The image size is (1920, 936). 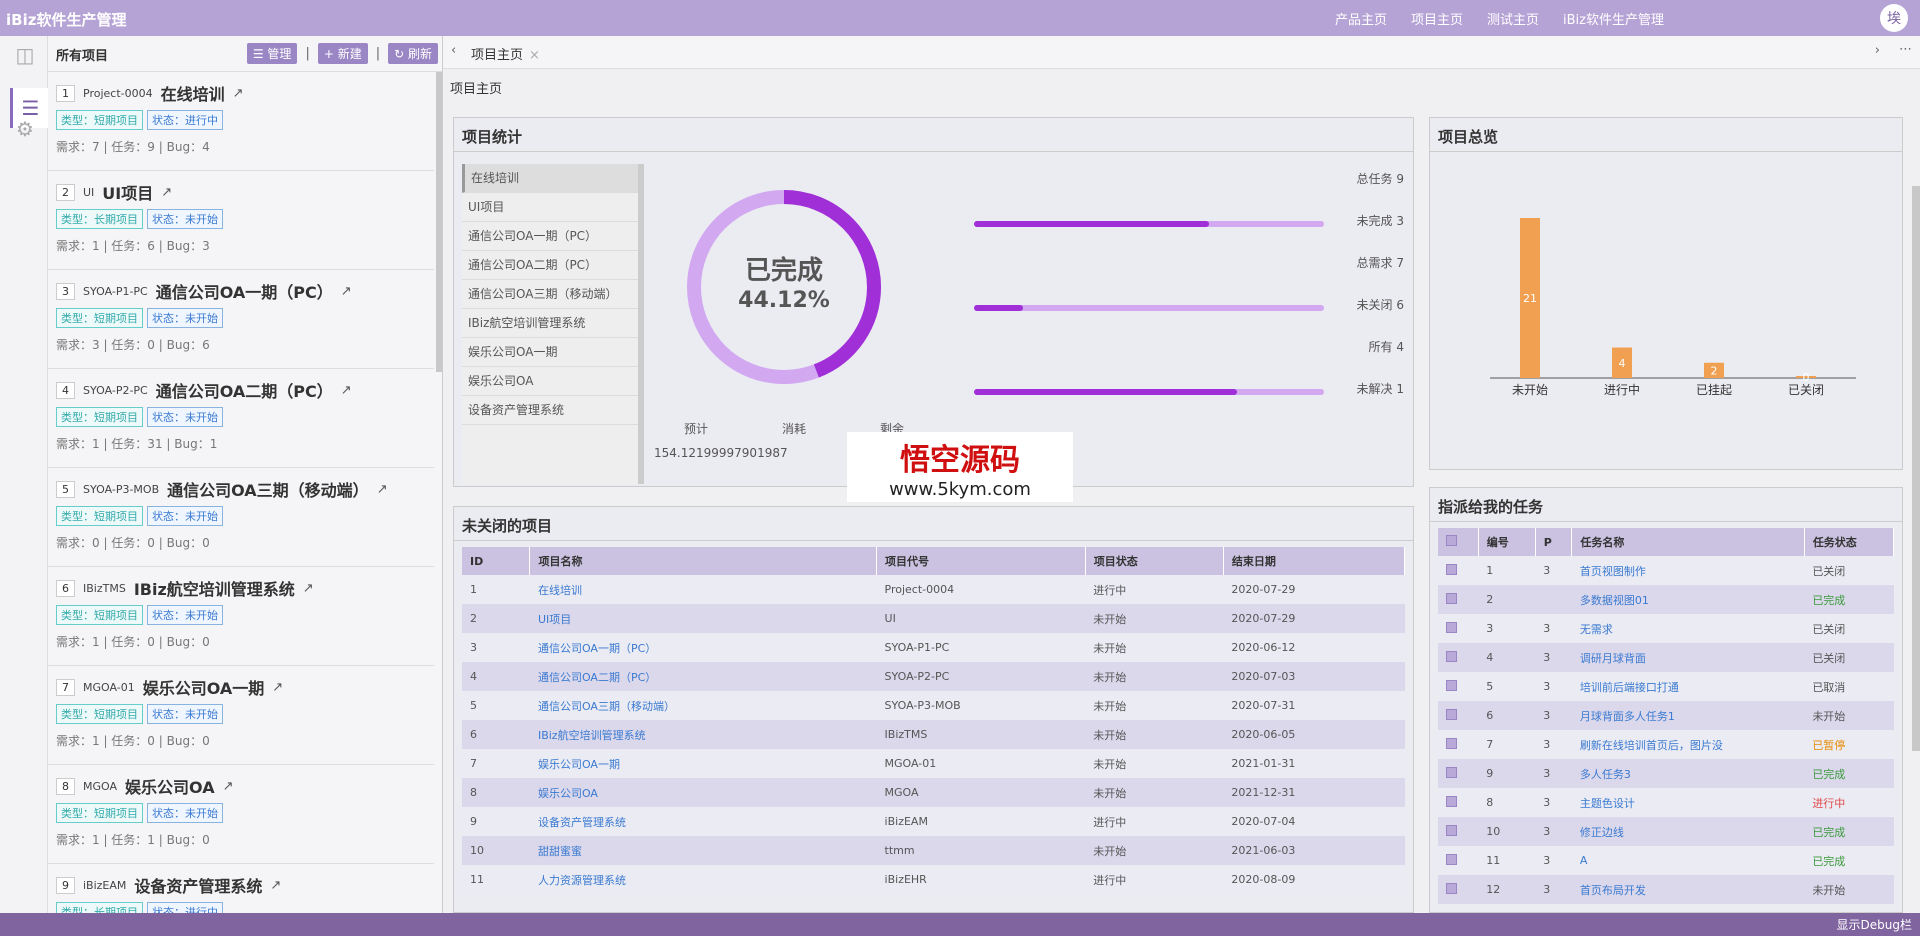 I want to click on stat-project-item: 娱乐公司OA, so click(x=550, y=381).